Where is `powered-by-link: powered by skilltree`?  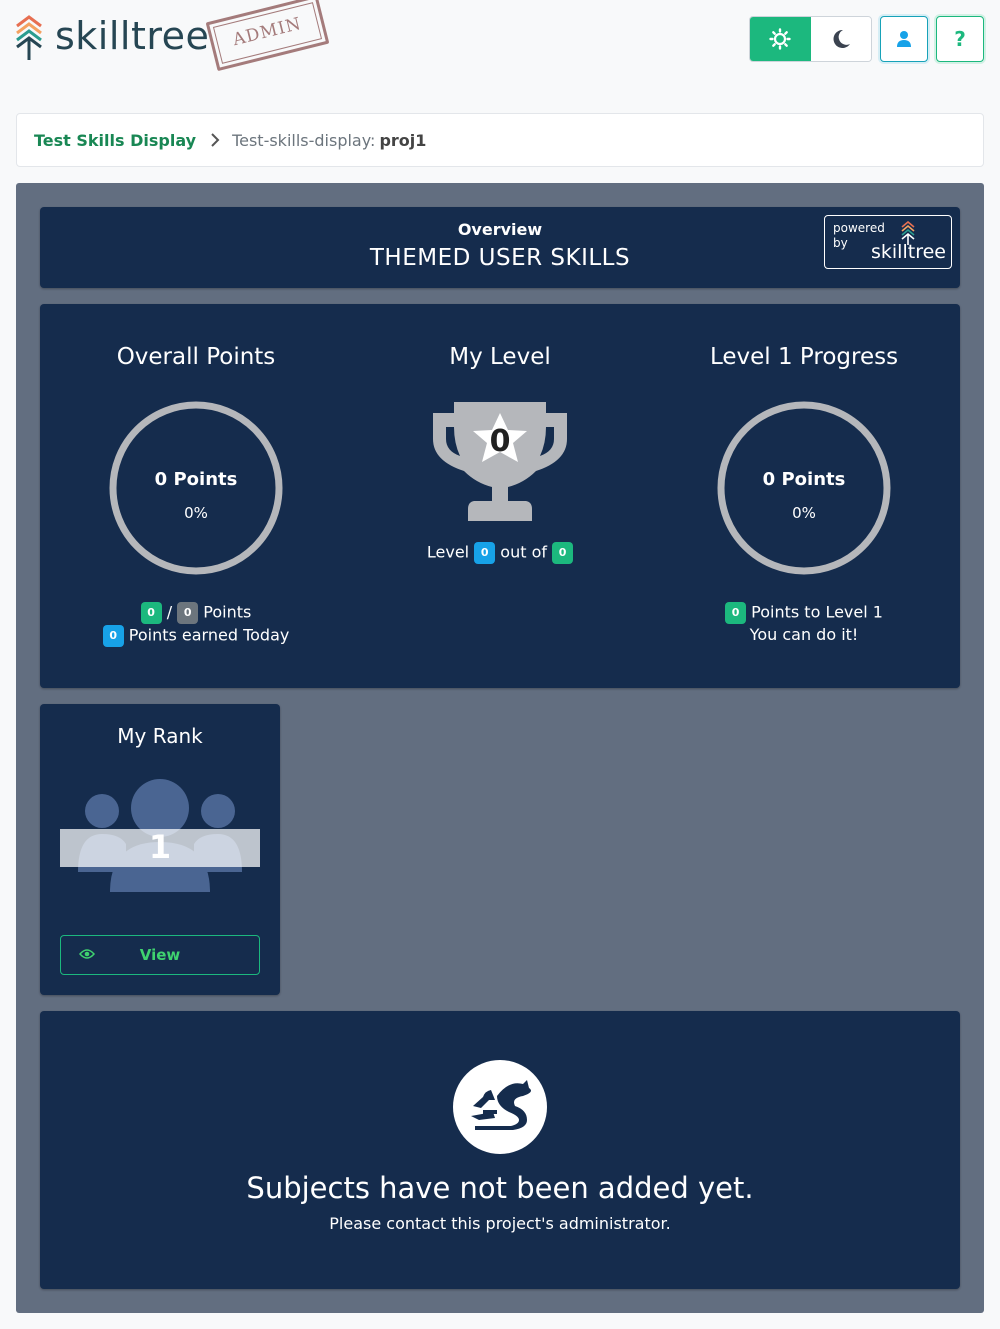
powered-by-link: powered by skilltree is located at coordinates (888, 242).